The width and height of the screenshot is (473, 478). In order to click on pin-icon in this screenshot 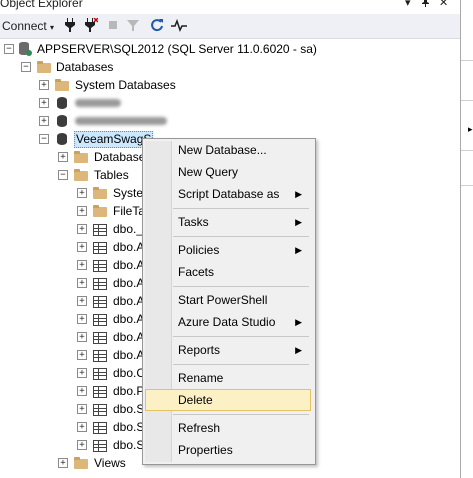, I will do `click(425, 5)`.